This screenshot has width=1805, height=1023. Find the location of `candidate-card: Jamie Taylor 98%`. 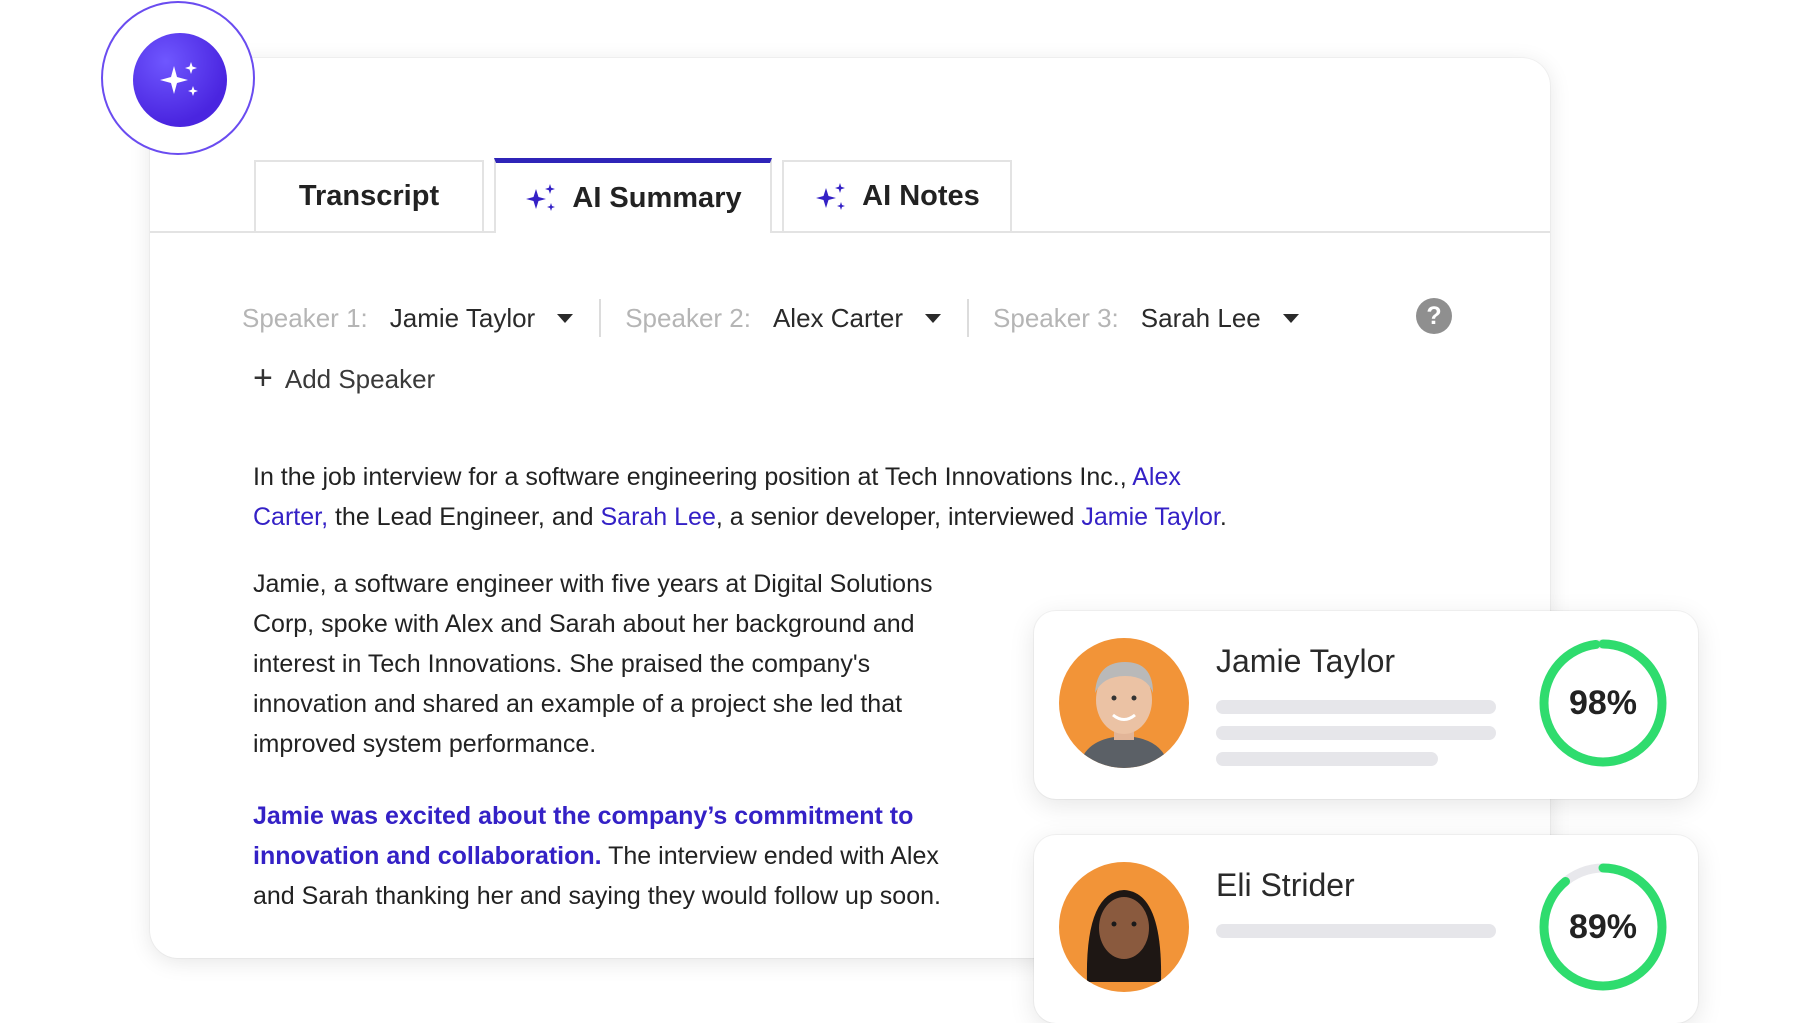

candidate-card: Jamie Taylor 98% is located at coordinates (1366, 705).